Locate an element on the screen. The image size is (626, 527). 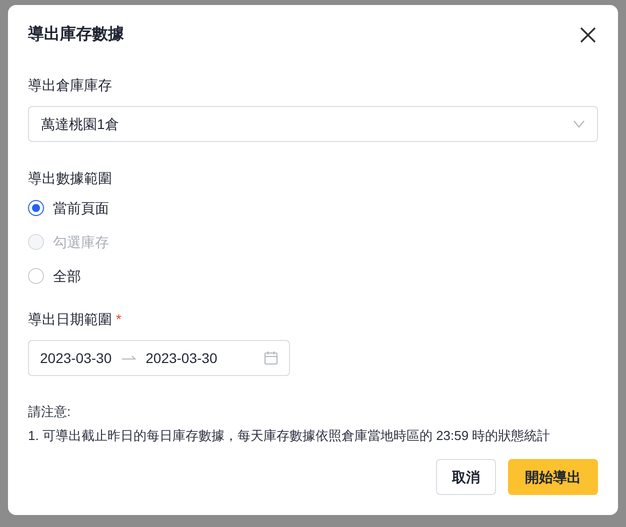
chevron-down-icon is located at coordinates (579, 124).